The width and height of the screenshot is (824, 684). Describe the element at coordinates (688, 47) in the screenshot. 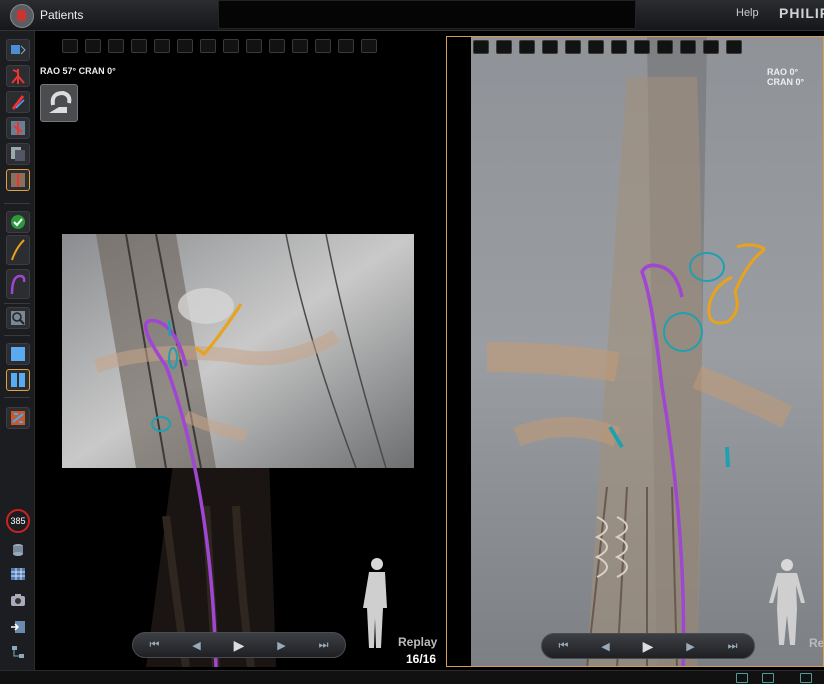

I see `ruler-tool-icon` at that location.